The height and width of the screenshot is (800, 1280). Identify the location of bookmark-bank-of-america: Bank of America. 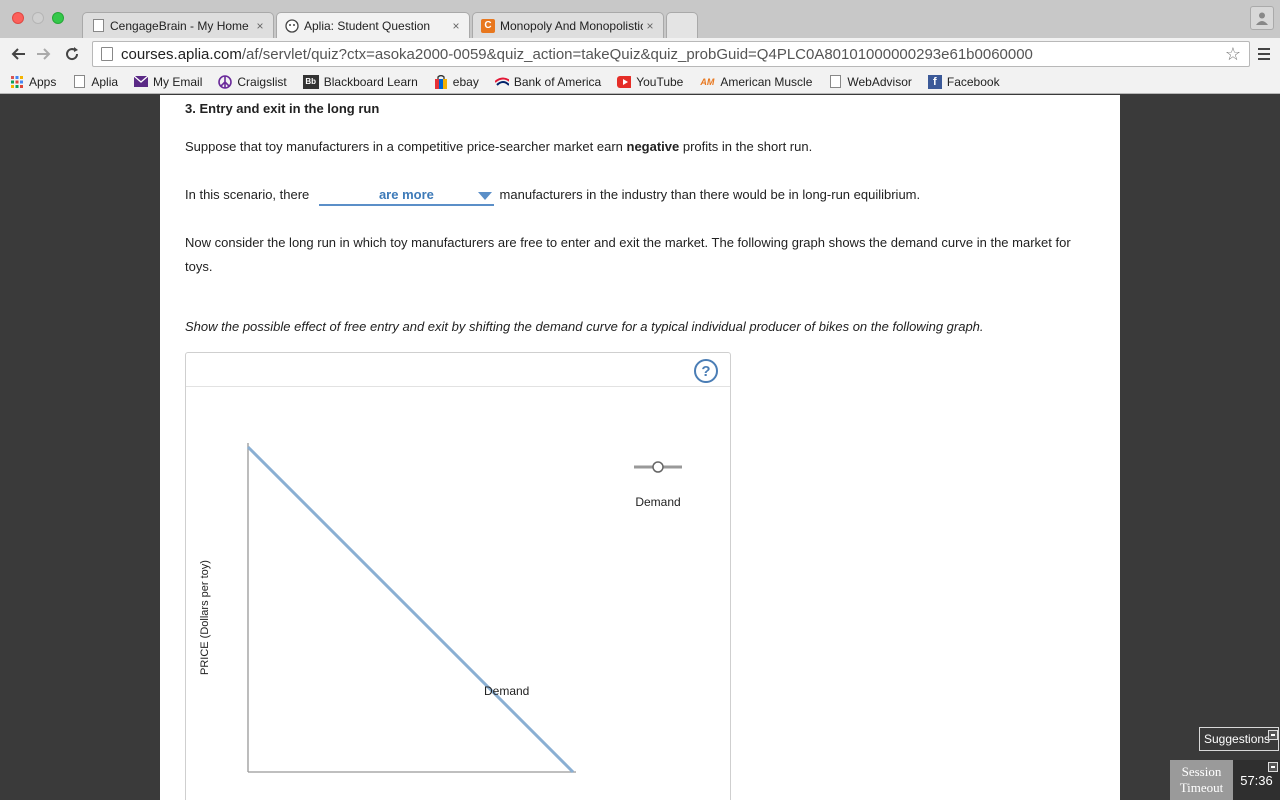
(548, 81).